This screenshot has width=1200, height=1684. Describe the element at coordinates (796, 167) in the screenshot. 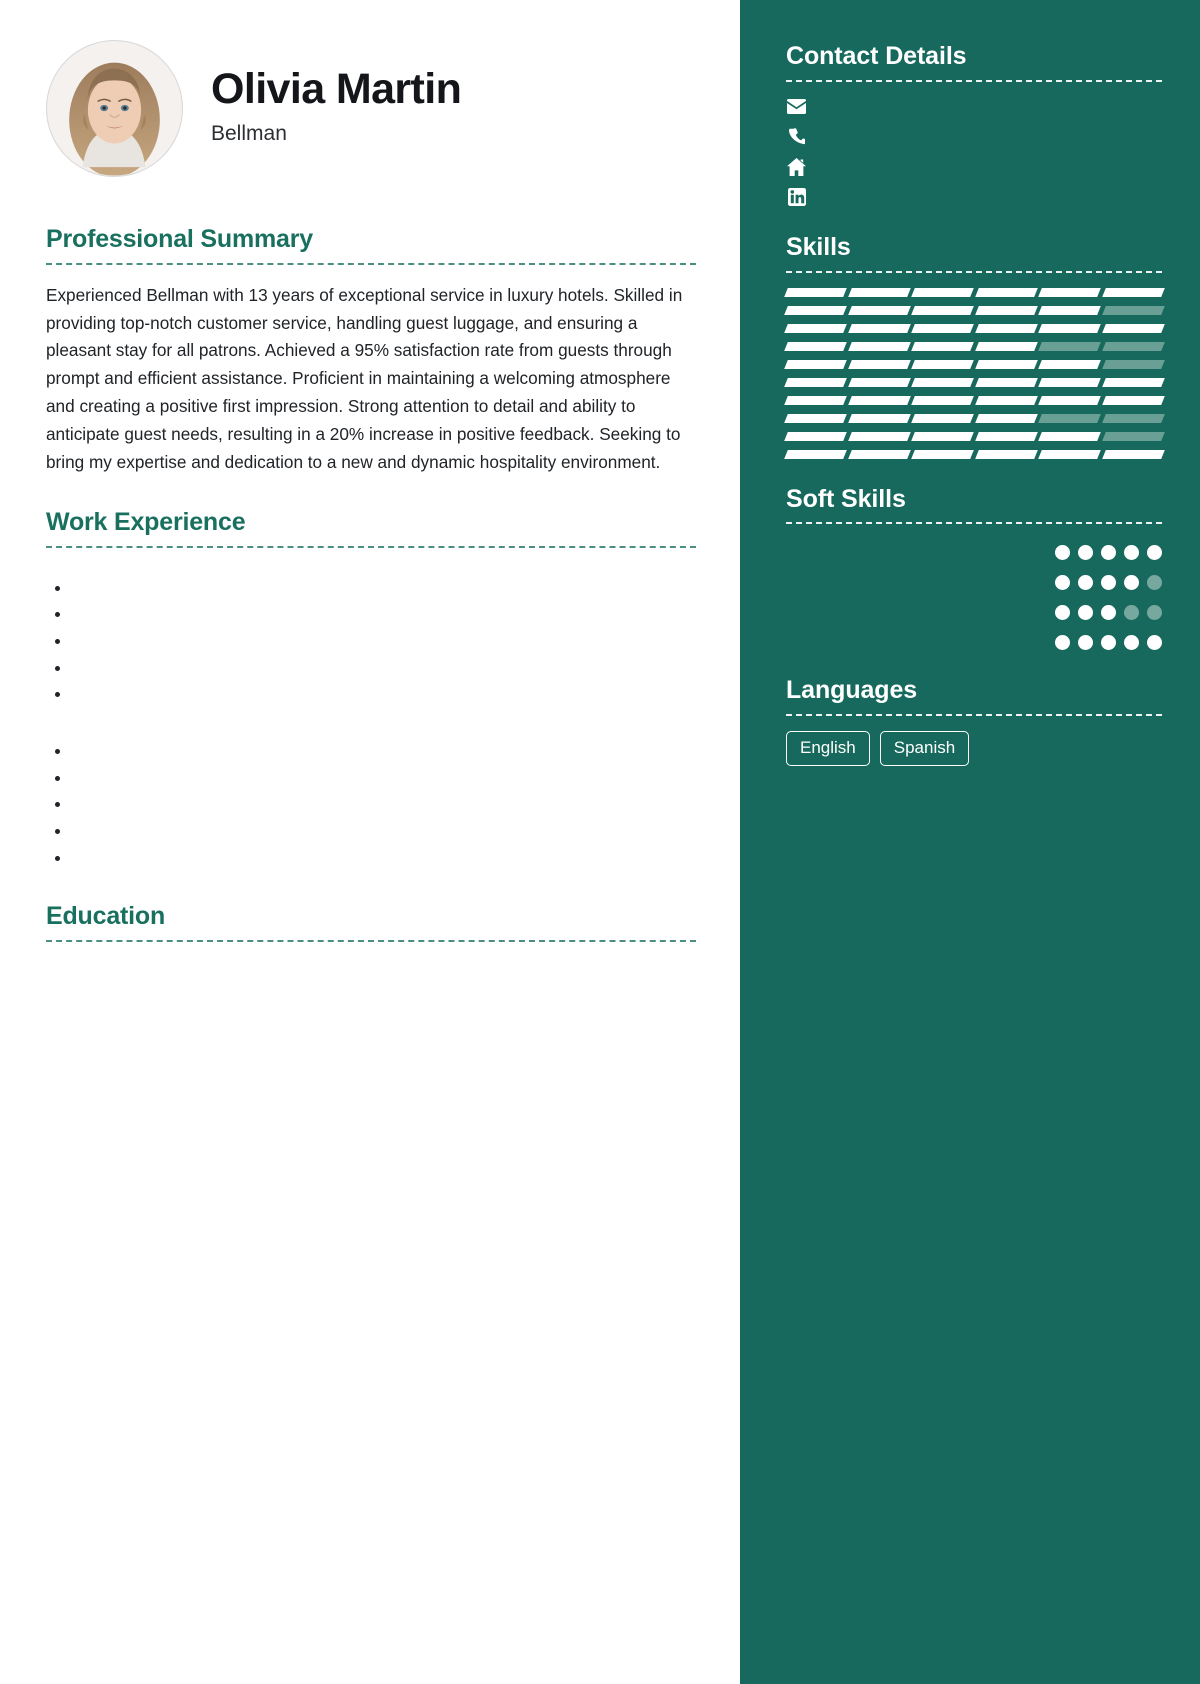

I see `home-icon` at that location.